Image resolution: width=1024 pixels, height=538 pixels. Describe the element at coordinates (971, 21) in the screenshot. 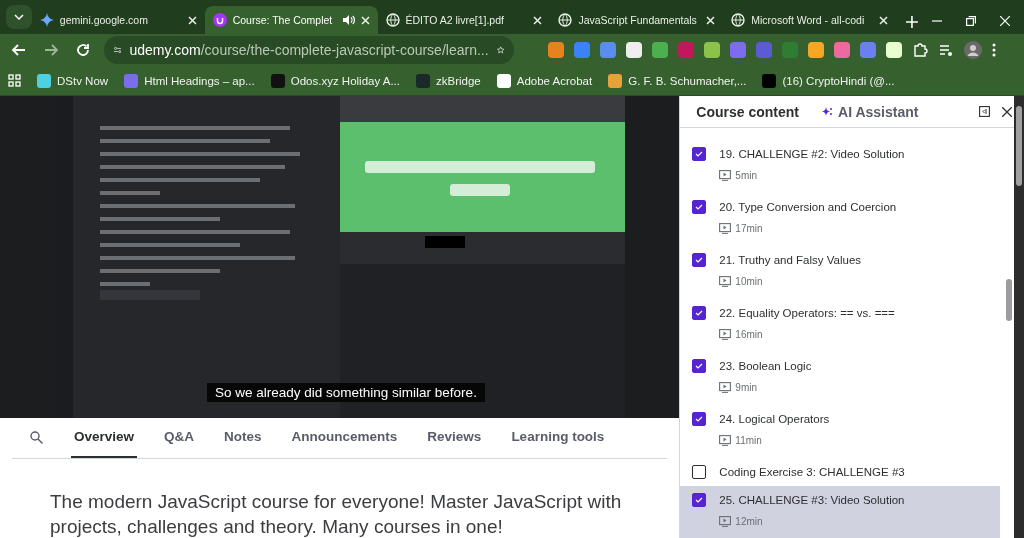

I see `restore-icon` at that location.